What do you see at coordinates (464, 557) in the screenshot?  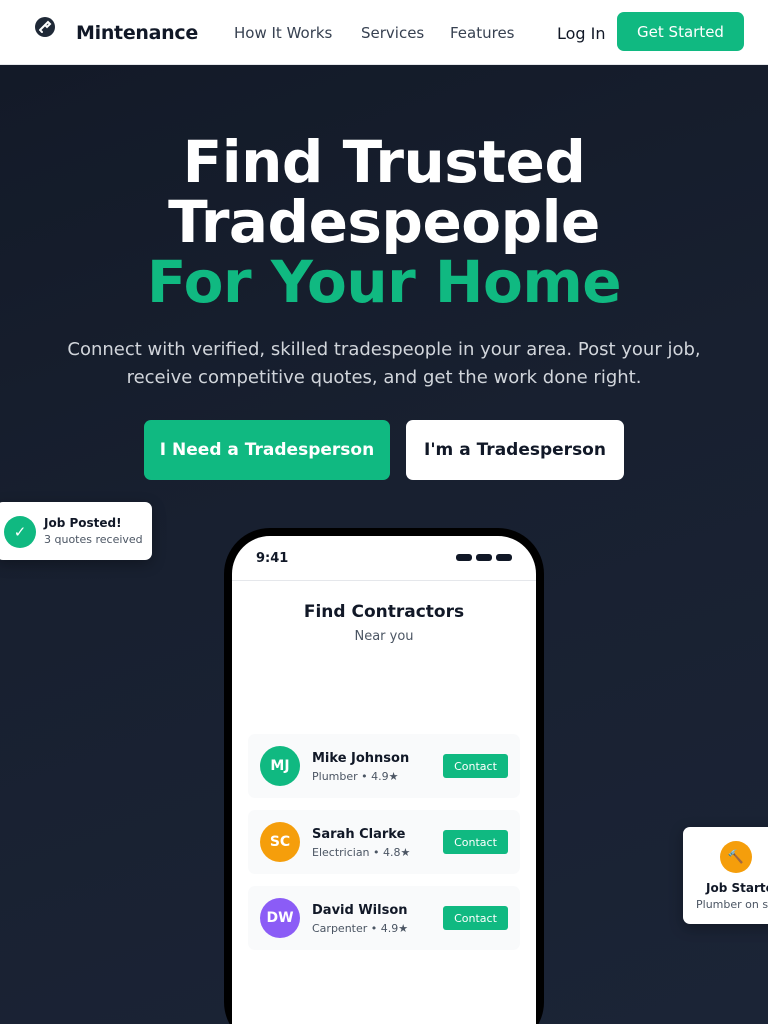 I see `signal-icon` at bounding box center [464, 557].